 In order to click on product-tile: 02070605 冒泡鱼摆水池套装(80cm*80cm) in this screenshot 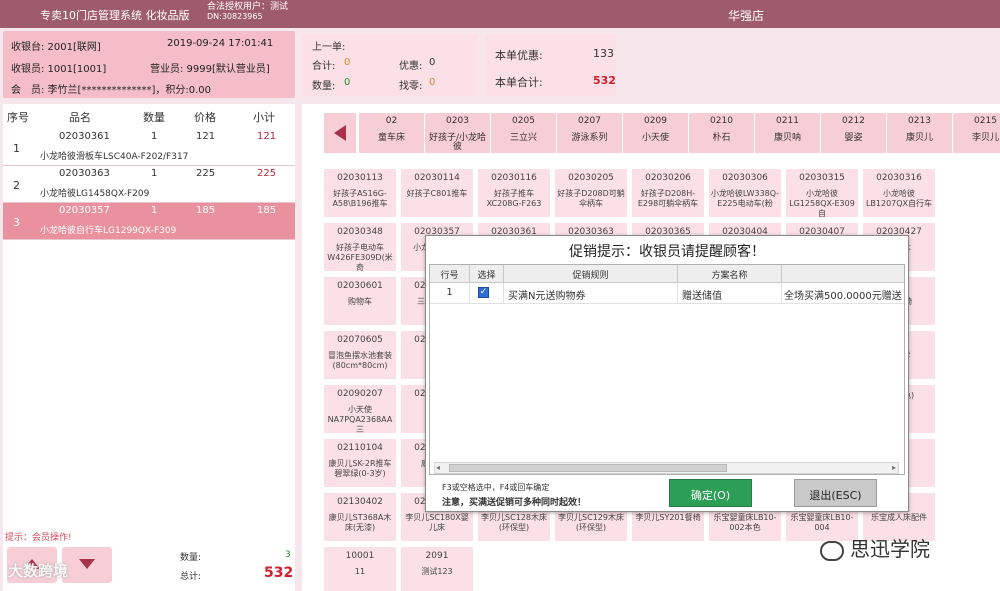, I will do `click(360, 355)`.